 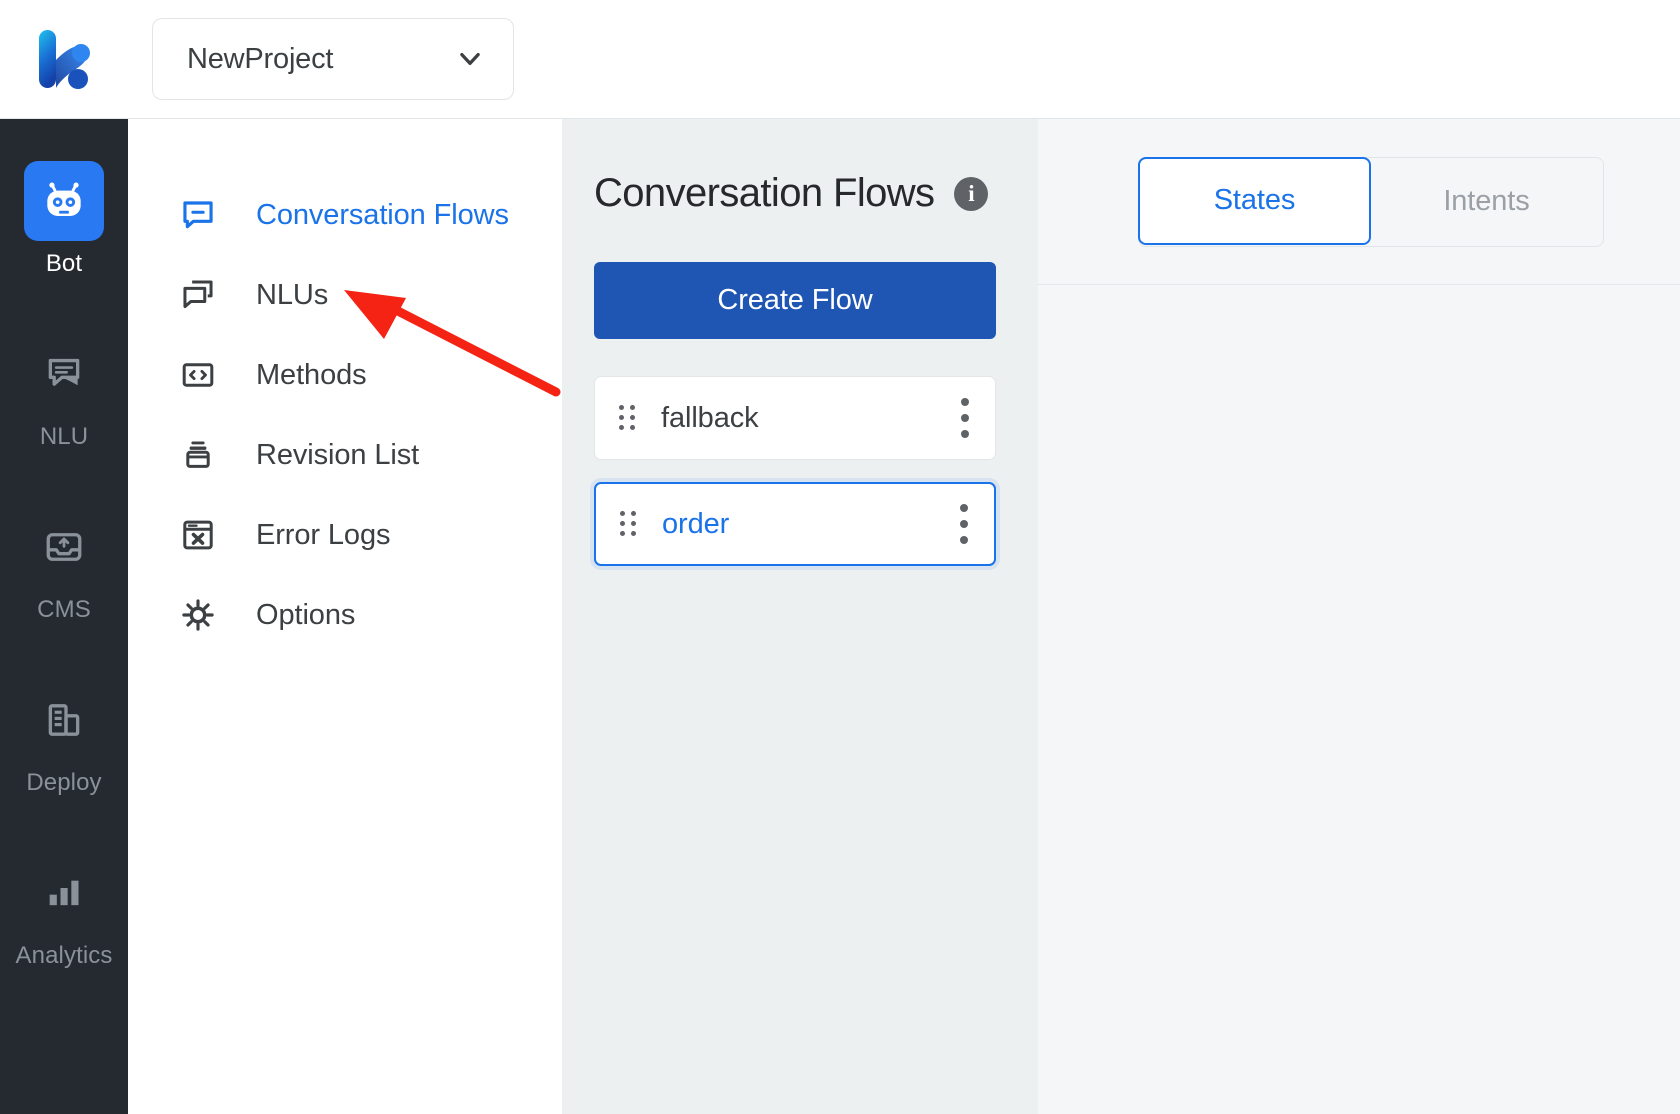 I want to click on info-icon: i, so click(x=971, y=193).